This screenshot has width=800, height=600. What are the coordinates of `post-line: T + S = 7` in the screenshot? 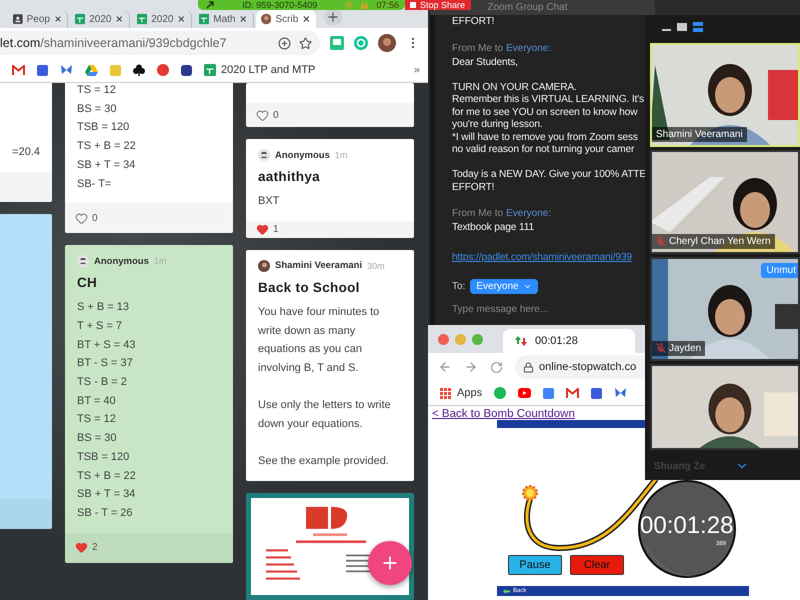 It's located at (99, 326).